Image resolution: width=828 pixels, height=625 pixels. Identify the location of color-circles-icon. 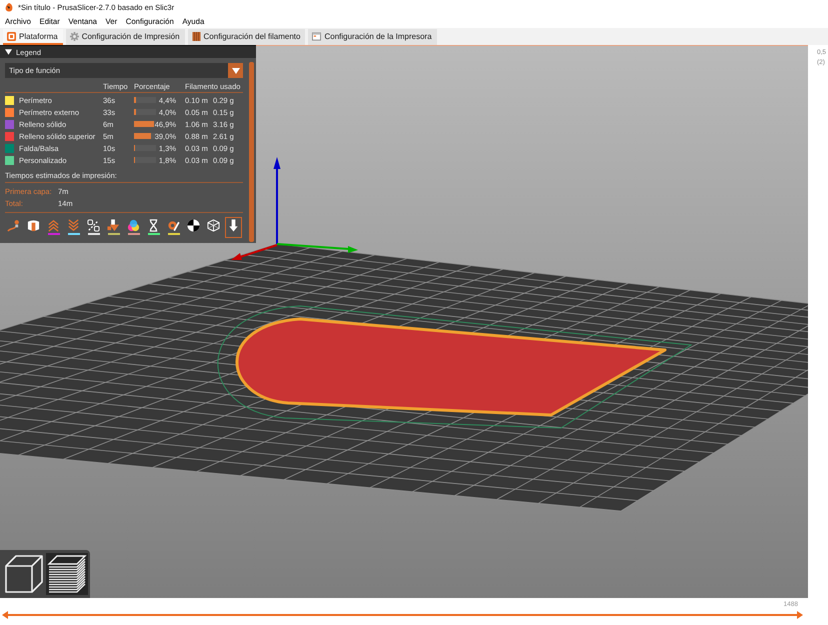
(133, 225).